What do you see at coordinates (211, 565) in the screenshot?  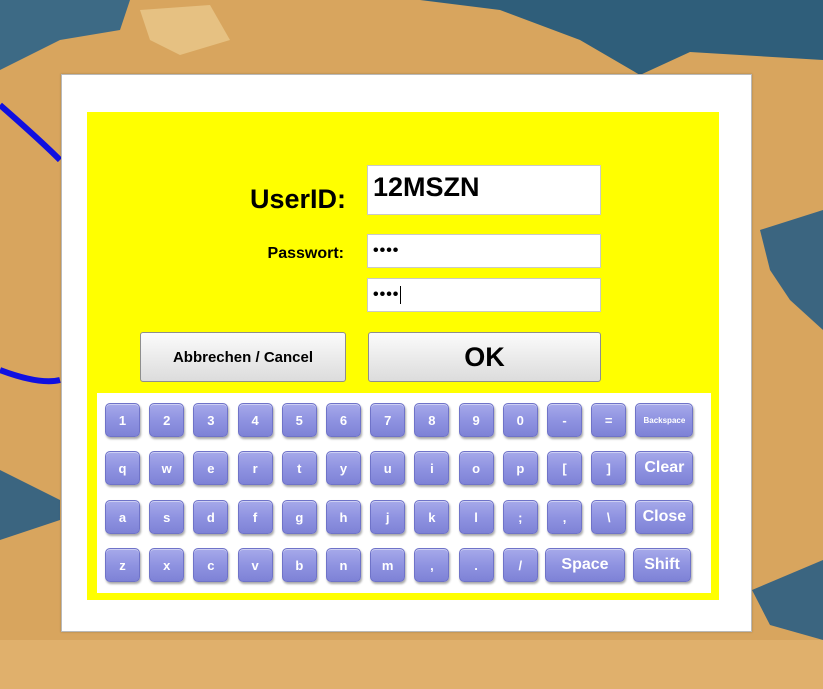 I see `key-c: c` at bounding box center [211, 565].